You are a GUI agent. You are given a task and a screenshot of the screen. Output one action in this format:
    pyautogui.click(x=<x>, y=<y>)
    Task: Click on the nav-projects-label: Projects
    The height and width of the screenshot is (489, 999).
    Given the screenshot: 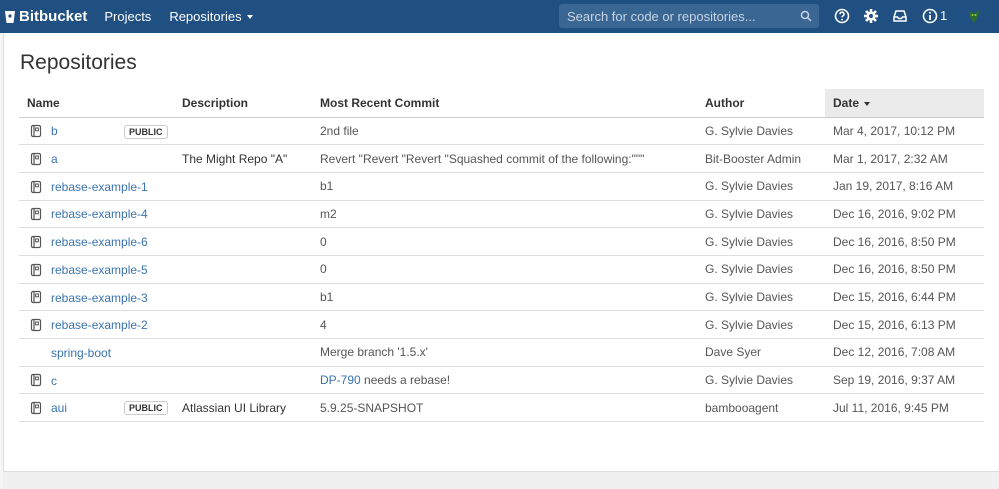 What is the action you would take?
    pyautogui.click(x=128, y=16)
    